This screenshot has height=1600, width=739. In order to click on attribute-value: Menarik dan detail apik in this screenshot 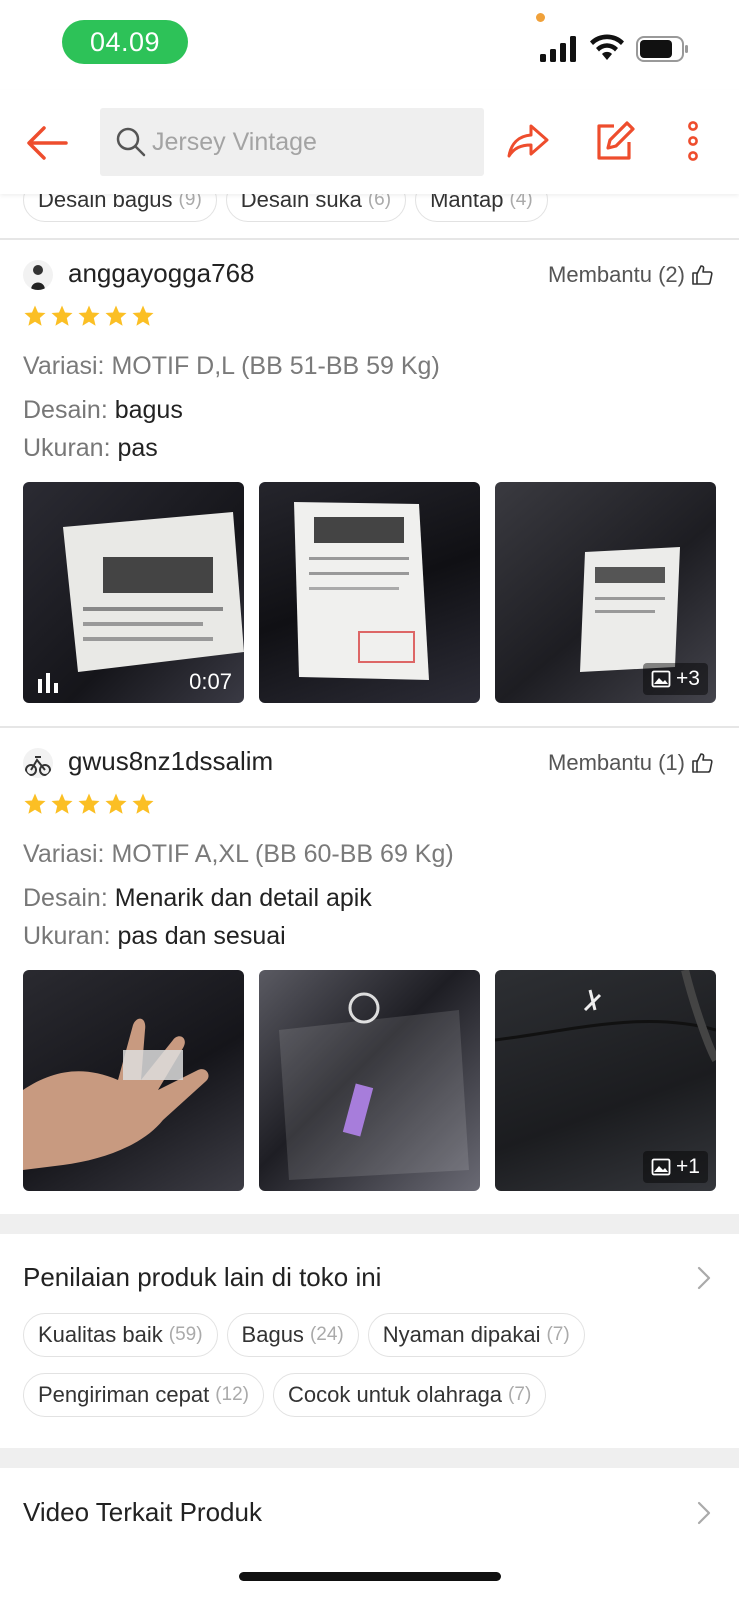, I will do `click(243, 898)`.